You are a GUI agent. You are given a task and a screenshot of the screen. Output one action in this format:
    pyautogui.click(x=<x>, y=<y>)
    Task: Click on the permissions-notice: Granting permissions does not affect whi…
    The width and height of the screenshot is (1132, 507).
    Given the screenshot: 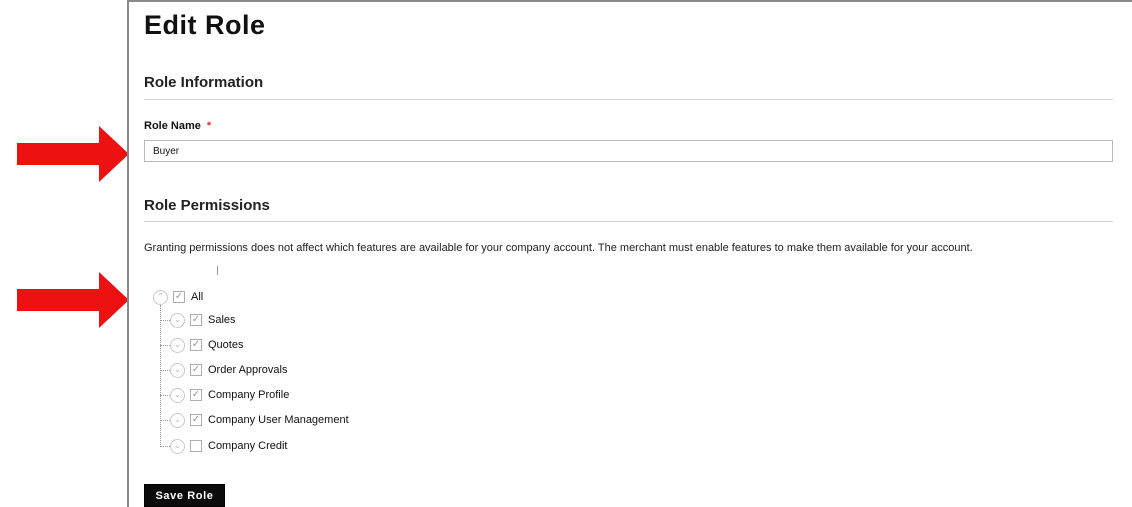 What is the action you would take?
    pyautogui.click(x=558, y=248)
    